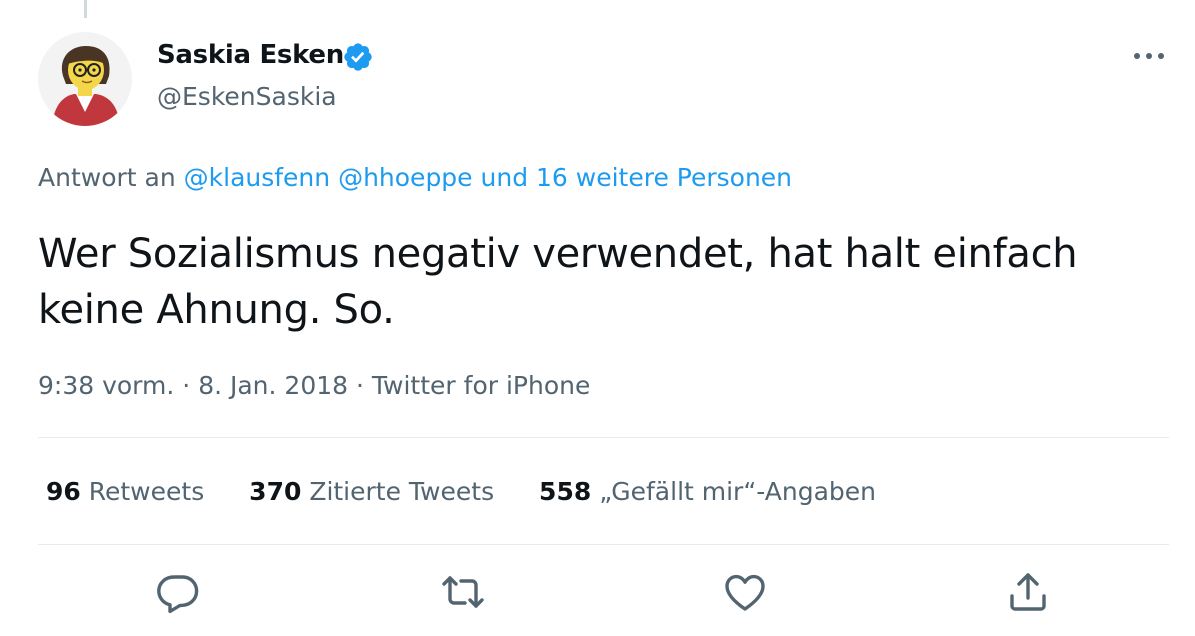 The height and width of the screenshot is (636, 1195). What do you see at coordinates (481, 385) in the screenshot?
I see `tweet-source: Twitter for iPhone` at bounding box center [481, 385].